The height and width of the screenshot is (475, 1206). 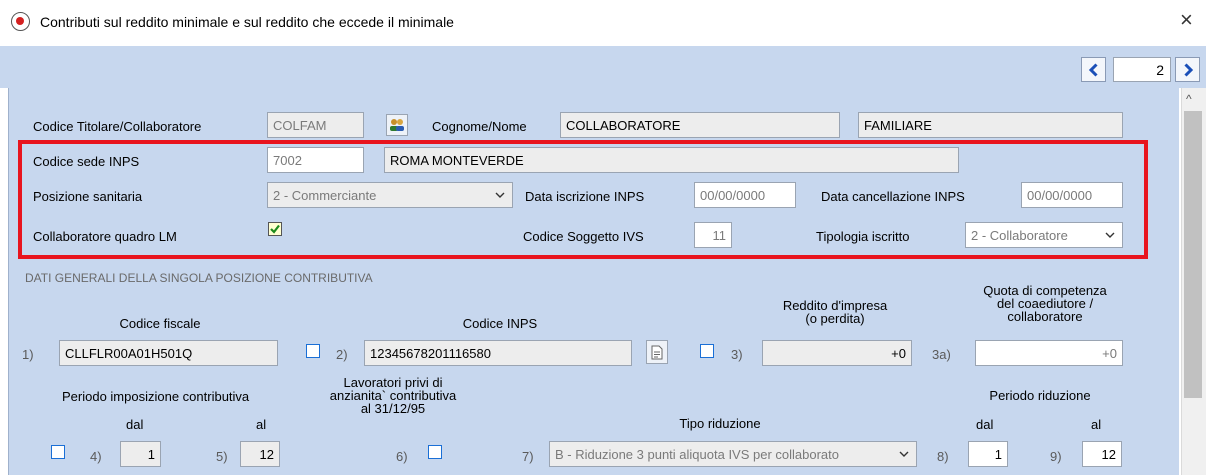 I want to click on field-number-8: 8), so click(x=943, y=456).